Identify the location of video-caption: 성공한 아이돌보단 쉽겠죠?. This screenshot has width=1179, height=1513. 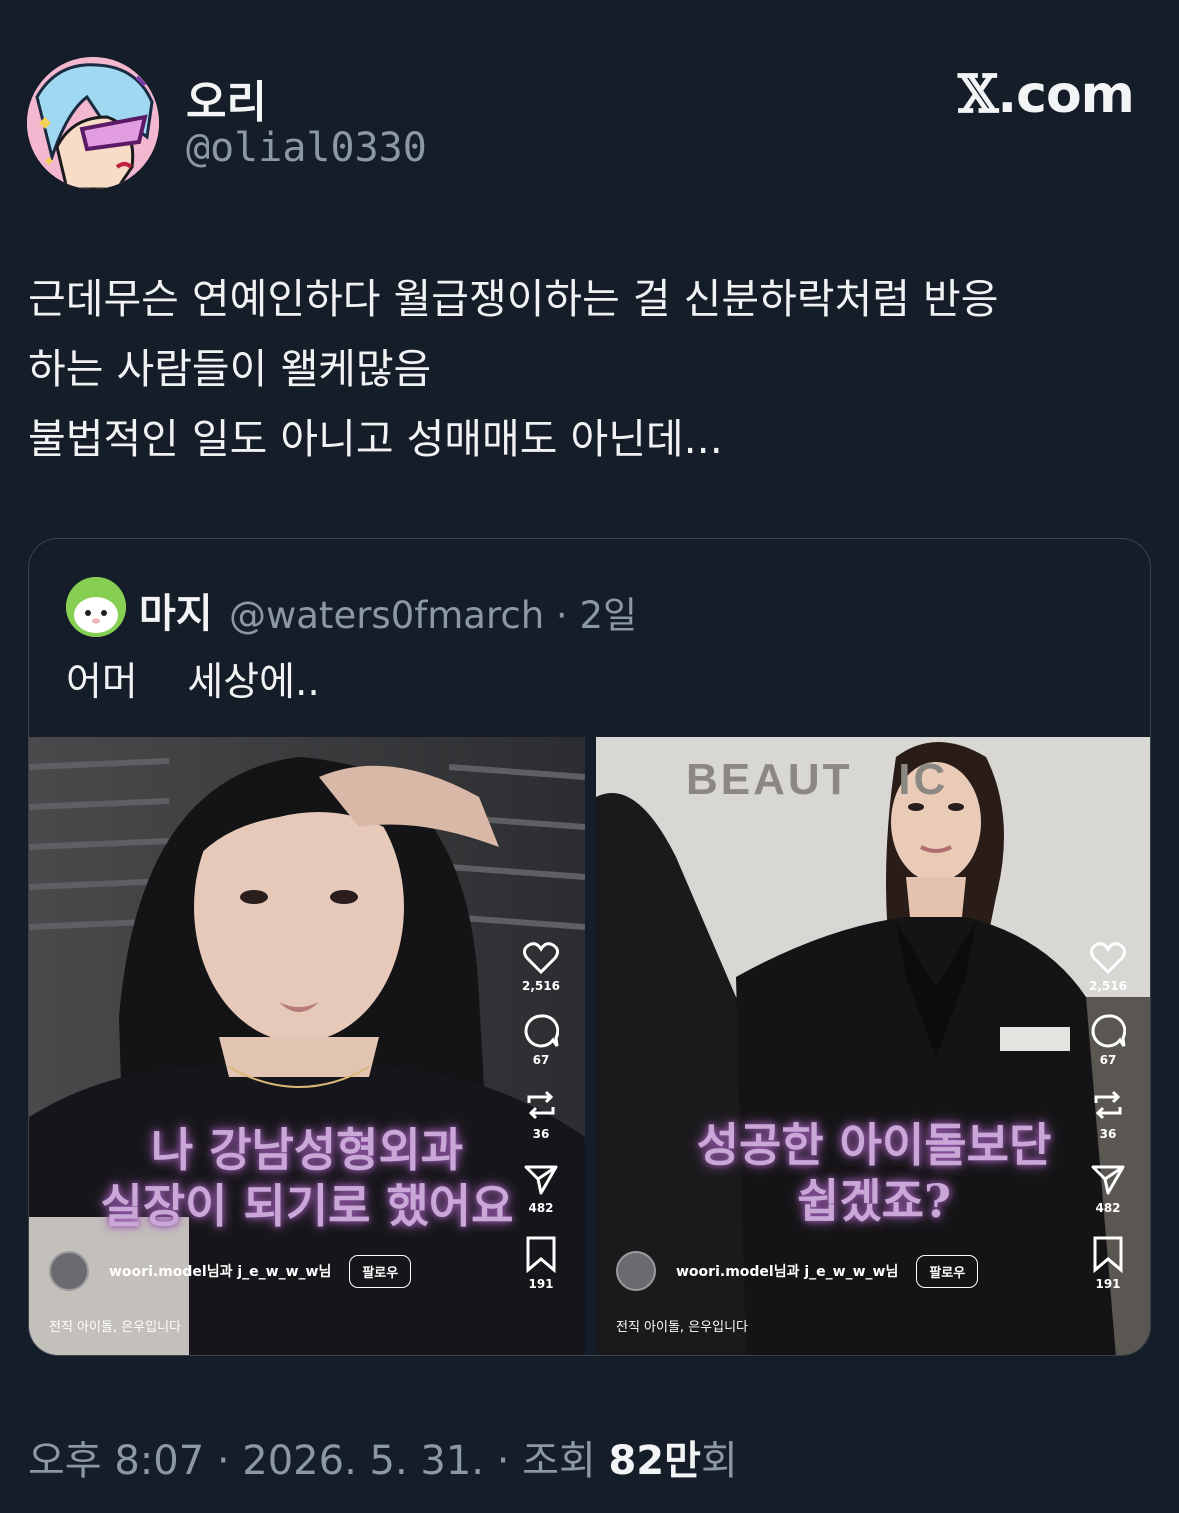
(873, 1173).